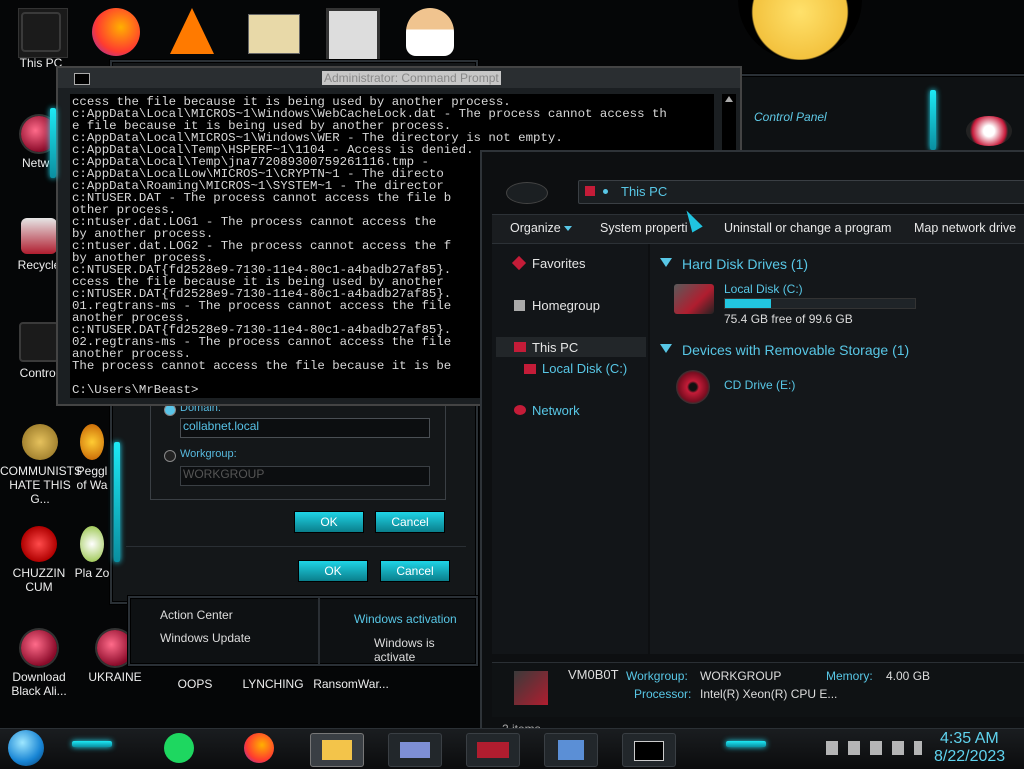  What do you see at coordinates (39, 648) in the screenshot?
I see `alien-download-icon` at bounding box center [39, 648].